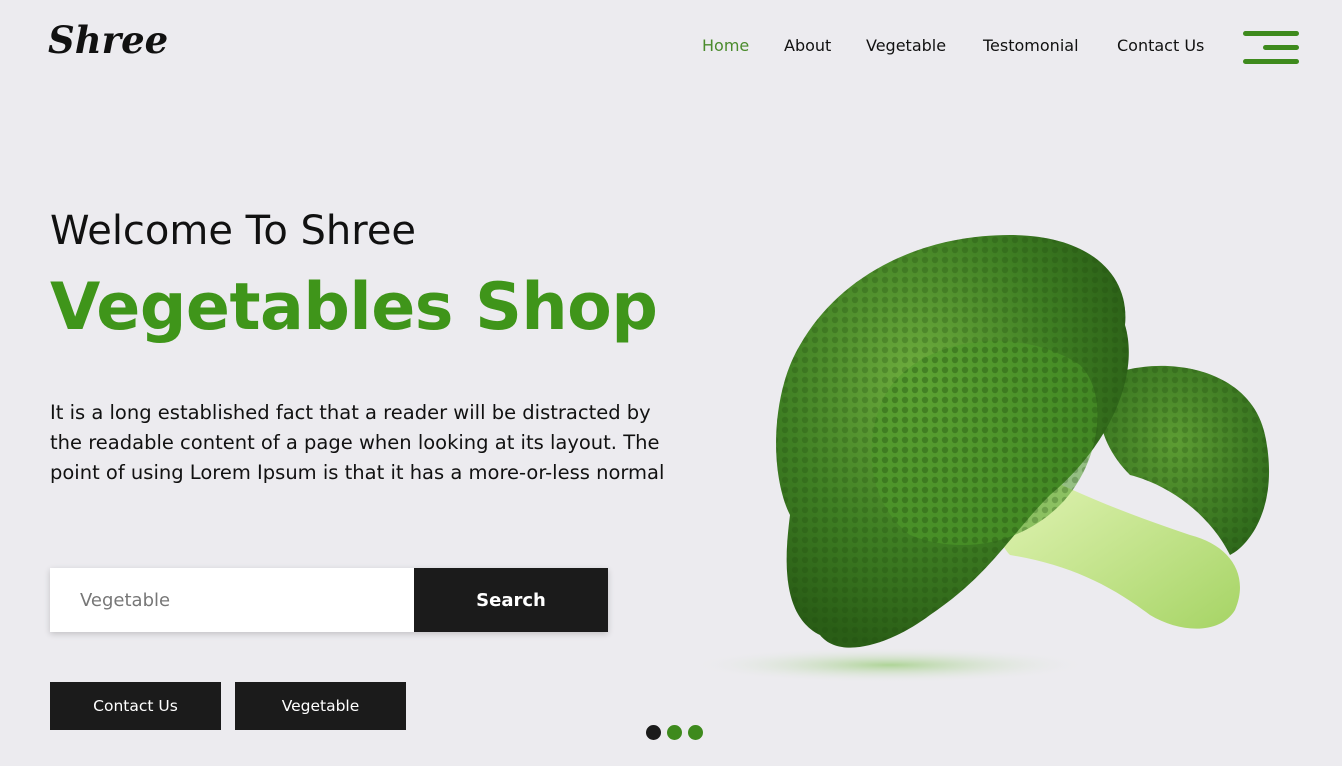 The height and width of the screenshot is (766, 1342). Describe the element at coordinates (725, 45) in the screenshot. I see `nav-item-home: Home` at that location.